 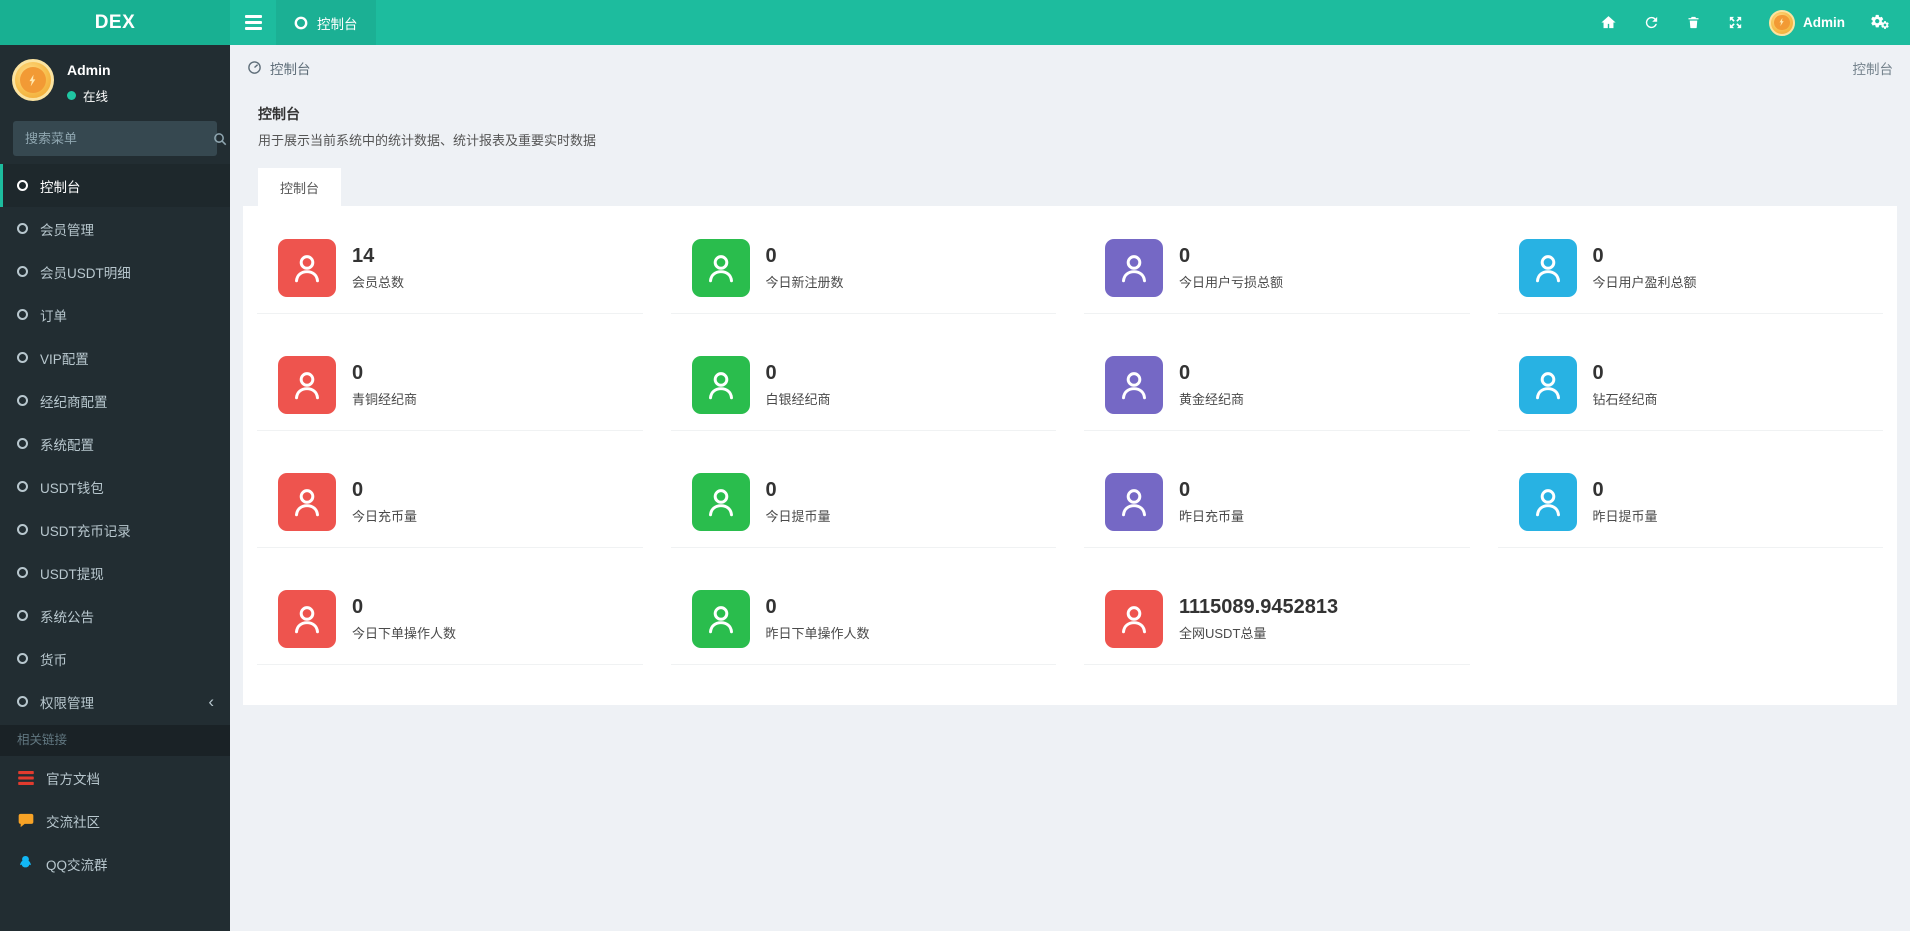 I want to click on stat-label: 会员总数, so click(x=378, y=282).